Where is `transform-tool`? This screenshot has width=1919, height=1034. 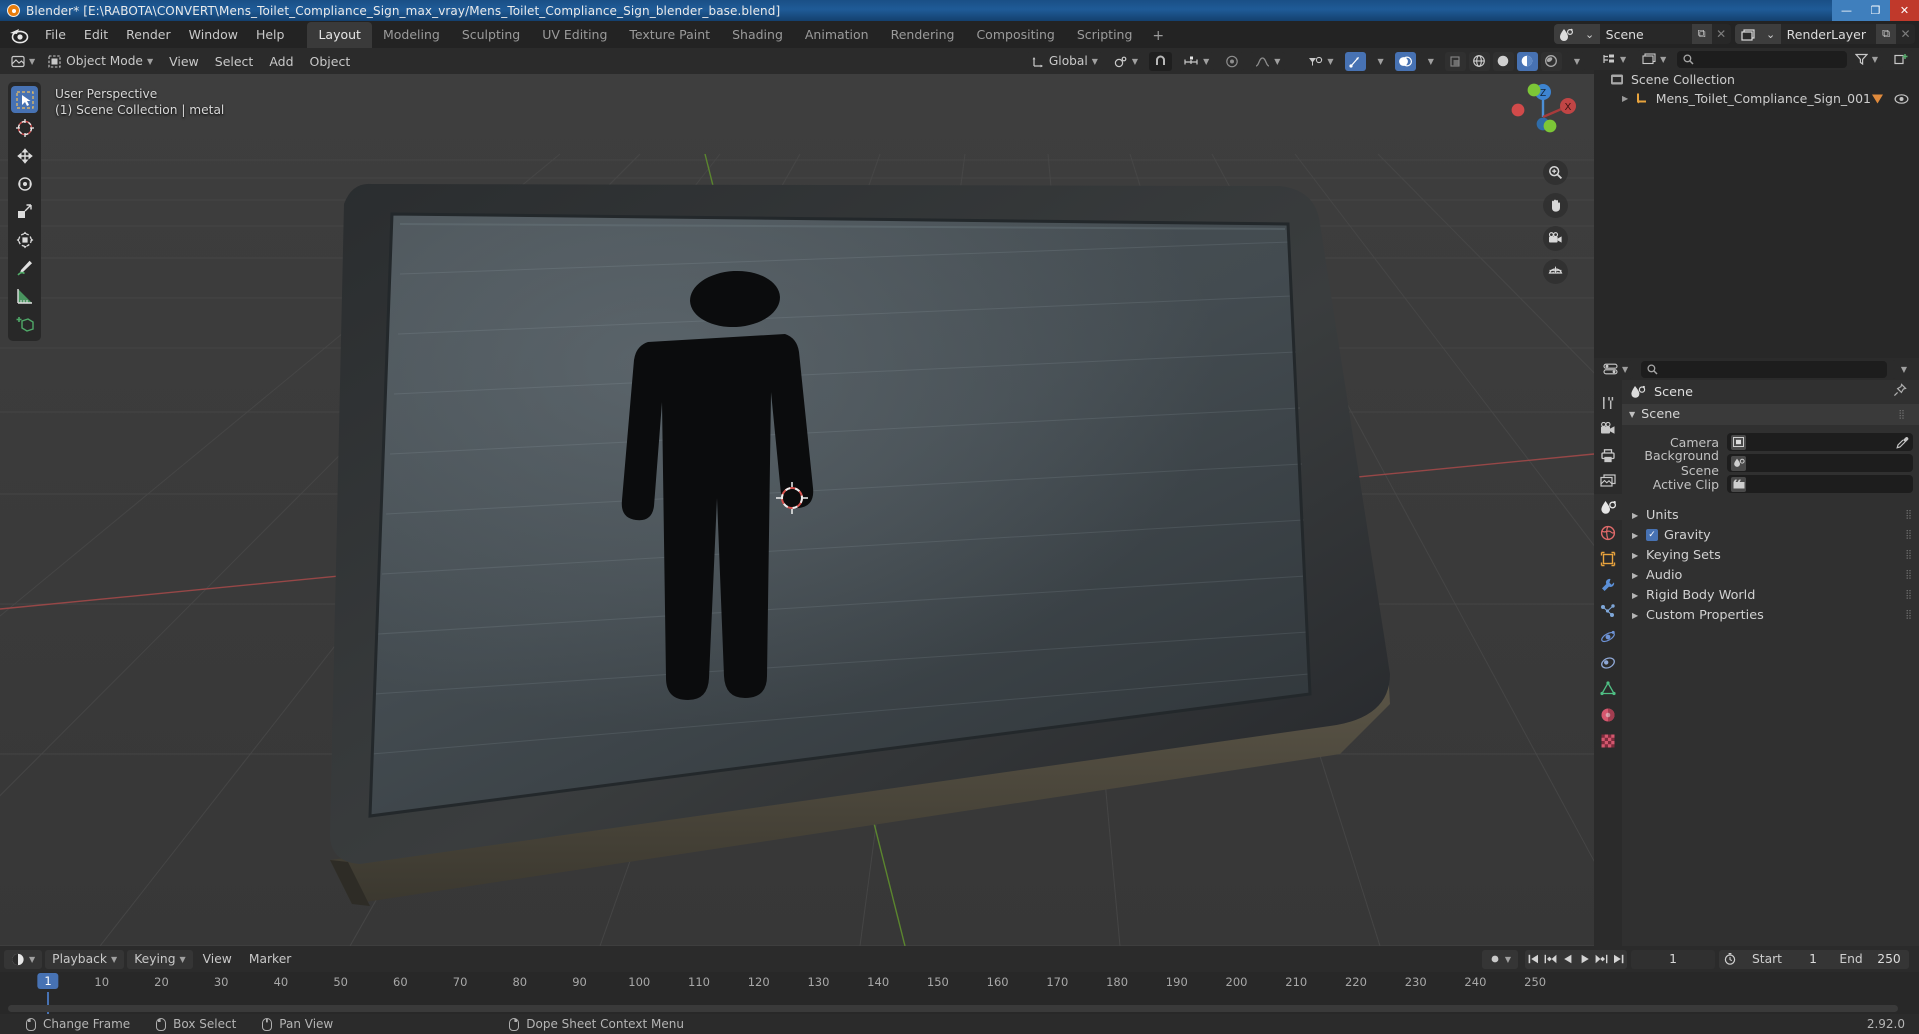
transform-tool is located at coordinates (24, 239).